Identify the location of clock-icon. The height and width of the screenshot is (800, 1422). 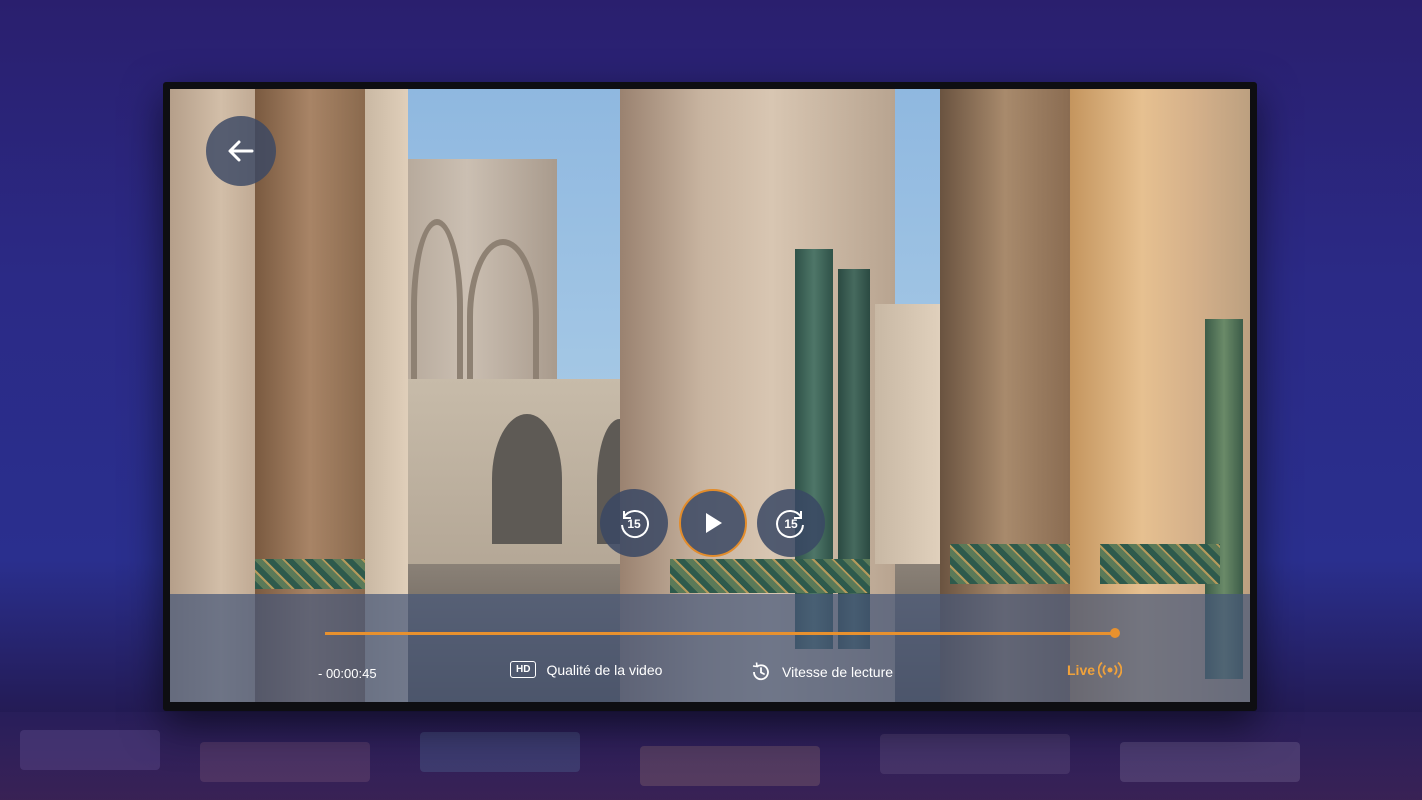
(760, 671).